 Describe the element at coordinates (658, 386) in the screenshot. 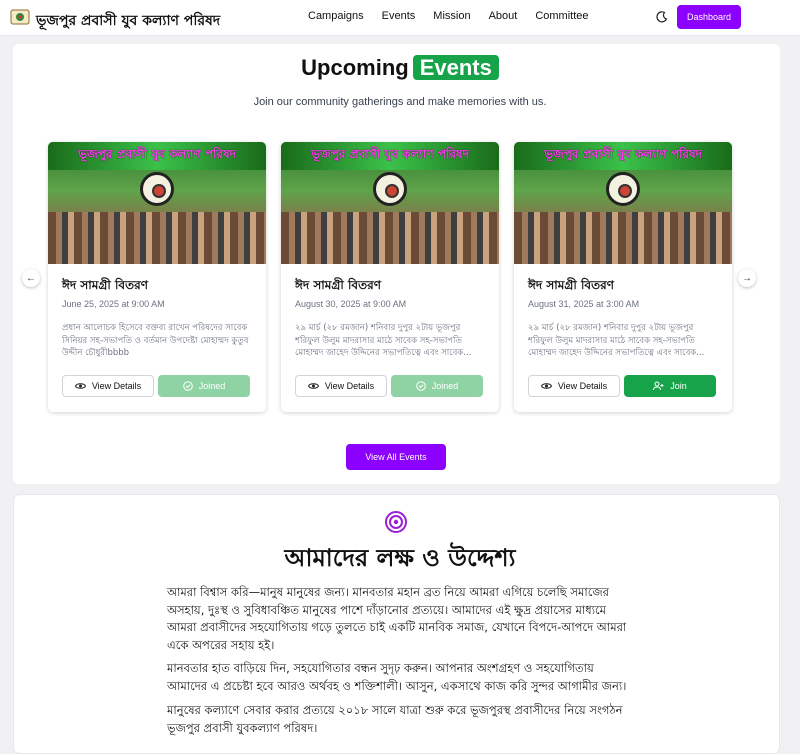

I see `user-plus-icon` at that location.